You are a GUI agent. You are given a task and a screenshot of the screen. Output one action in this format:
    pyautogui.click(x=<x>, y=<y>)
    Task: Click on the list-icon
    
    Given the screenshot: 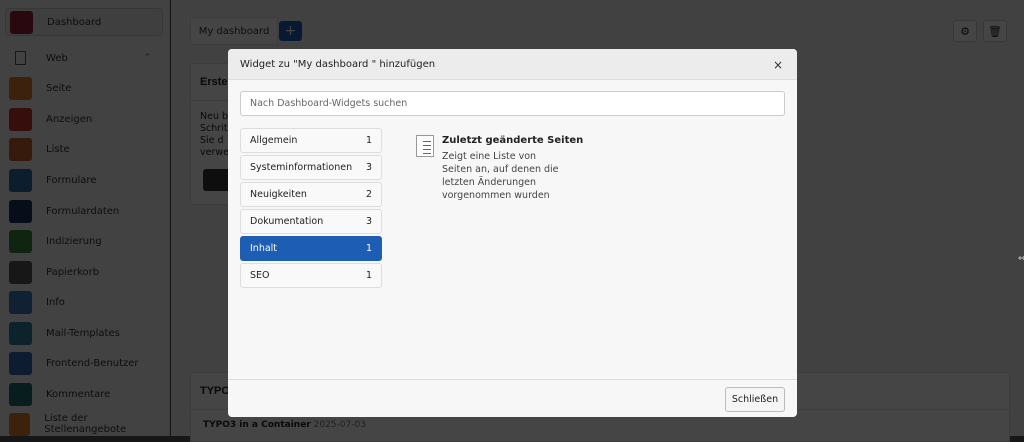 What is the action you would take?
    pyautogui.click(x=20, y=149)
    